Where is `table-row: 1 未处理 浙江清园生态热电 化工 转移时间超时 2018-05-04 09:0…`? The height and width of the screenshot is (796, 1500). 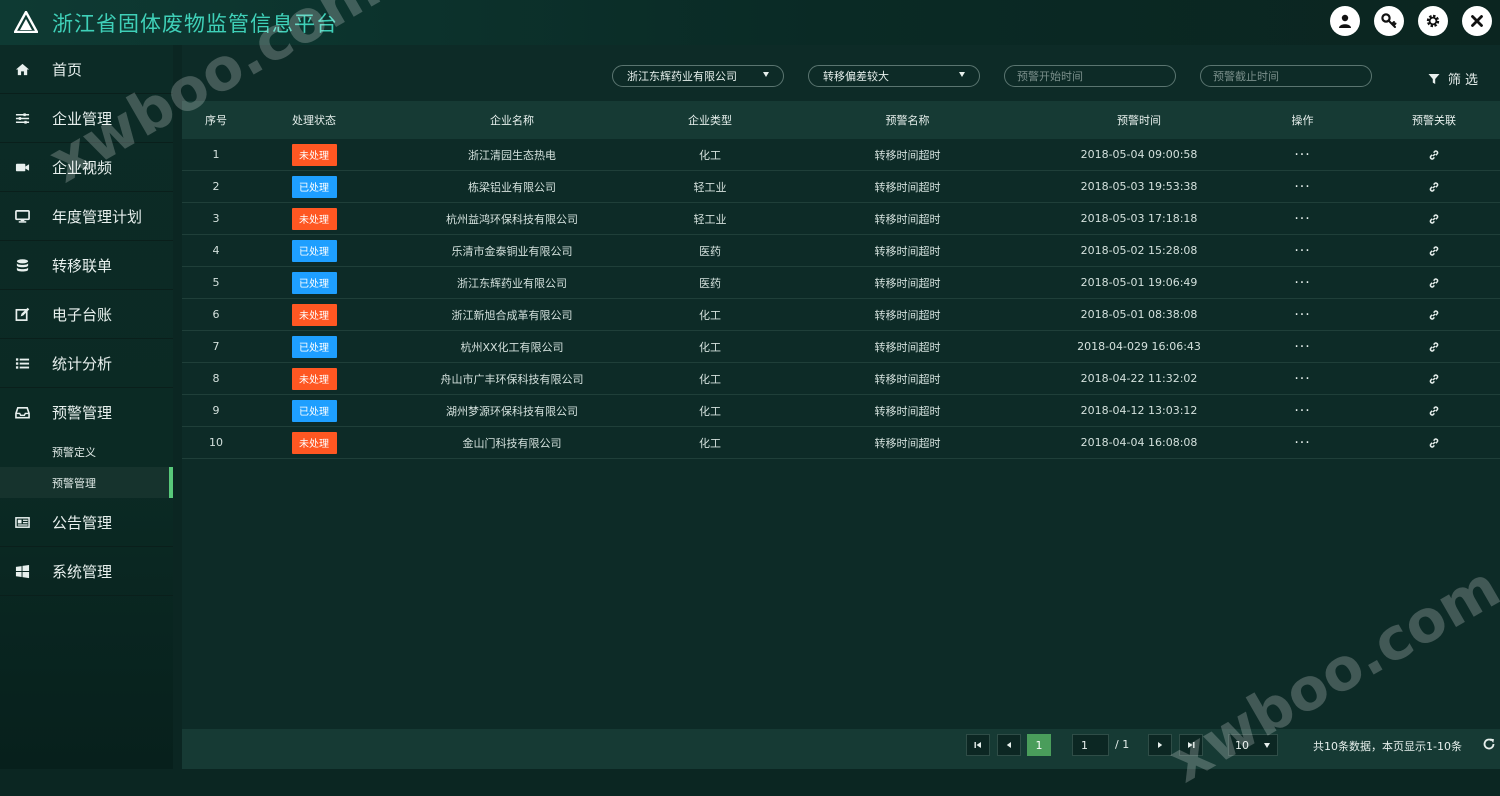
table-row: 1 未处理 浙江清园生态热电 化工 转移时间超时 2018-05-04 09:0… is located at coordinates (841, 155).